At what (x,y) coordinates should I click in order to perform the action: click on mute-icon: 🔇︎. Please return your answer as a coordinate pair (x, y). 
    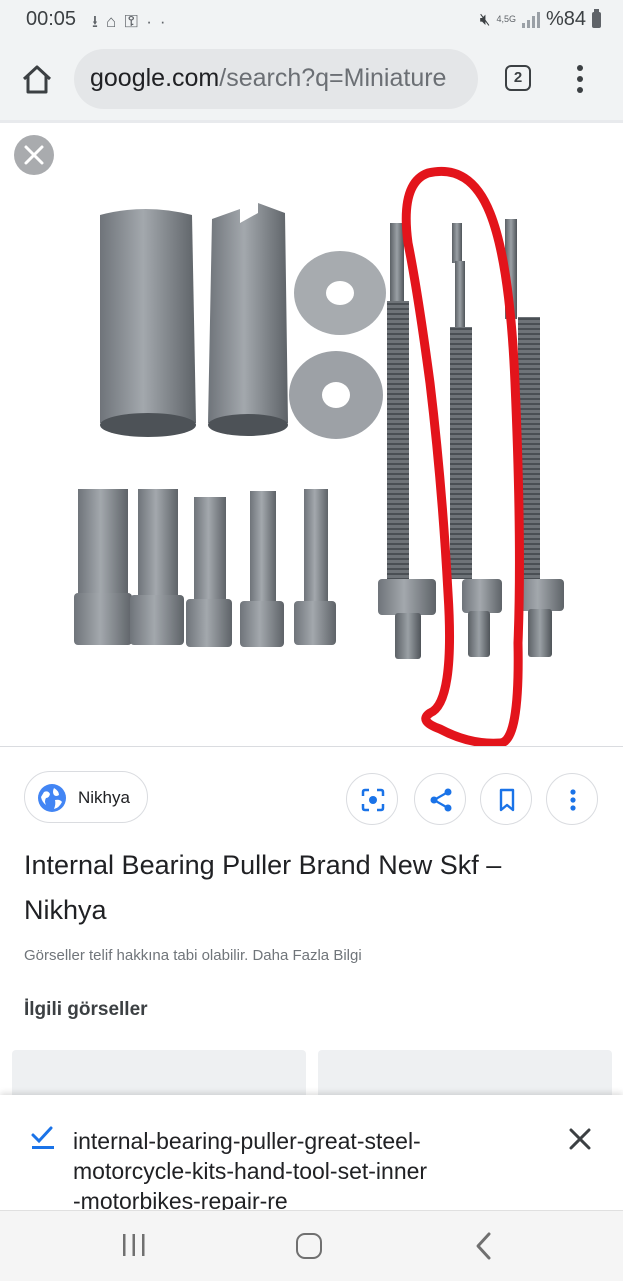
    Looking at the image, I should click on (485, 19).